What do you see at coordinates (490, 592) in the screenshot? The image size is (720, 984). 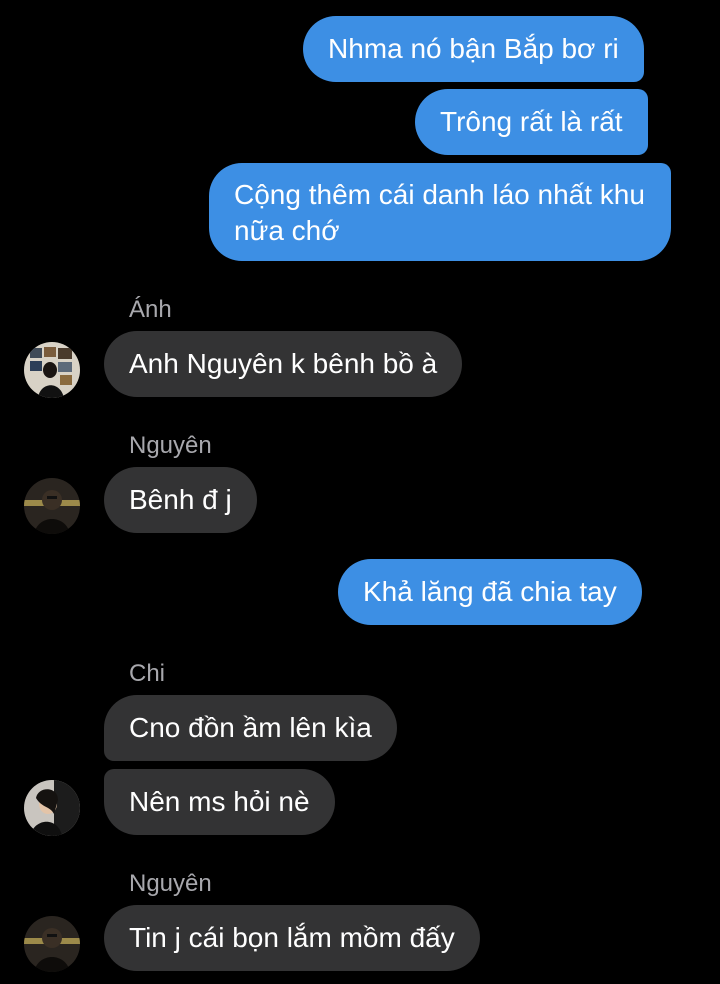 I see `outgoing-message: Khả lăng đã chia tay` at bounding box center [490, 592].